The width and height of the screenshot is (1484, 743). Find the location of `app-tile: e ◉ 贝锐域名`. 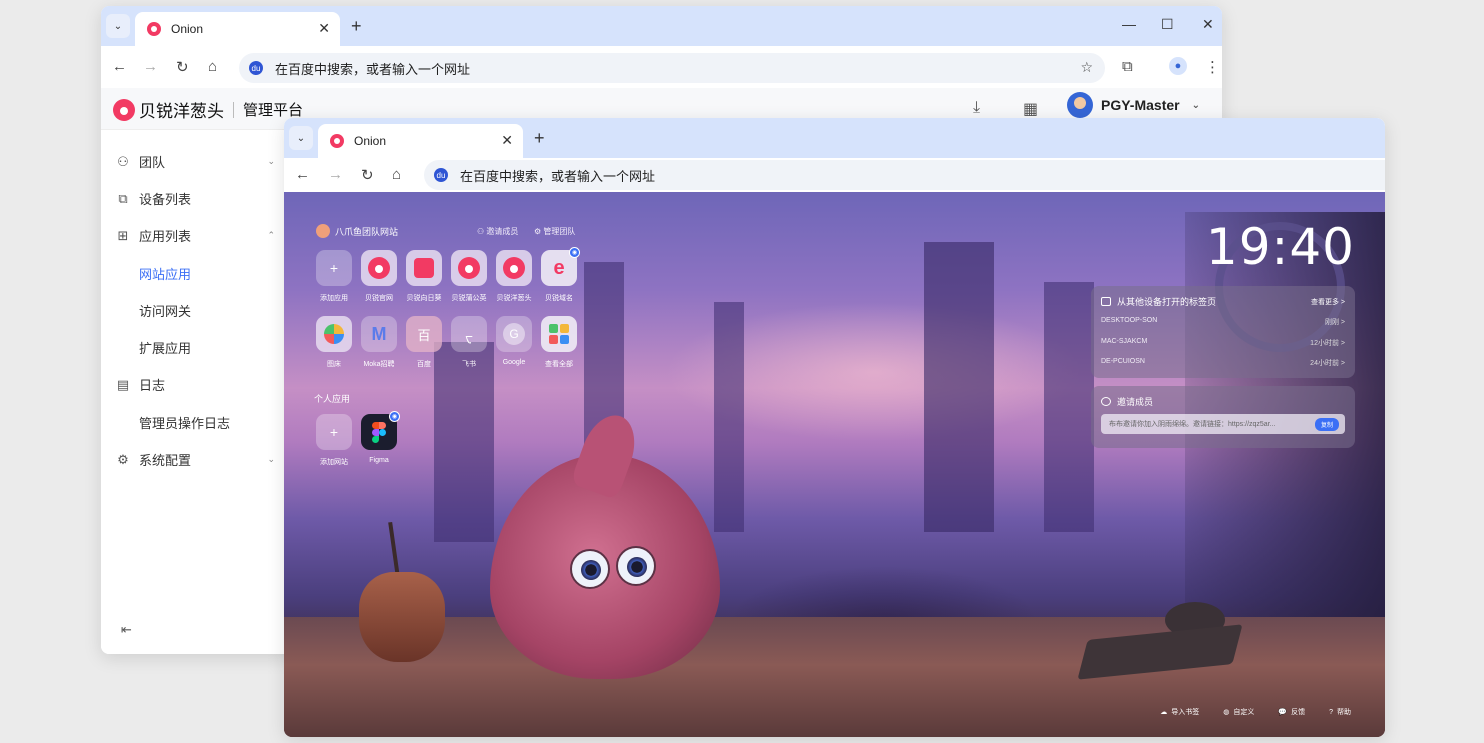

app-tile: e ◉ 贝锐域名 is located at coordinates (559, 275).